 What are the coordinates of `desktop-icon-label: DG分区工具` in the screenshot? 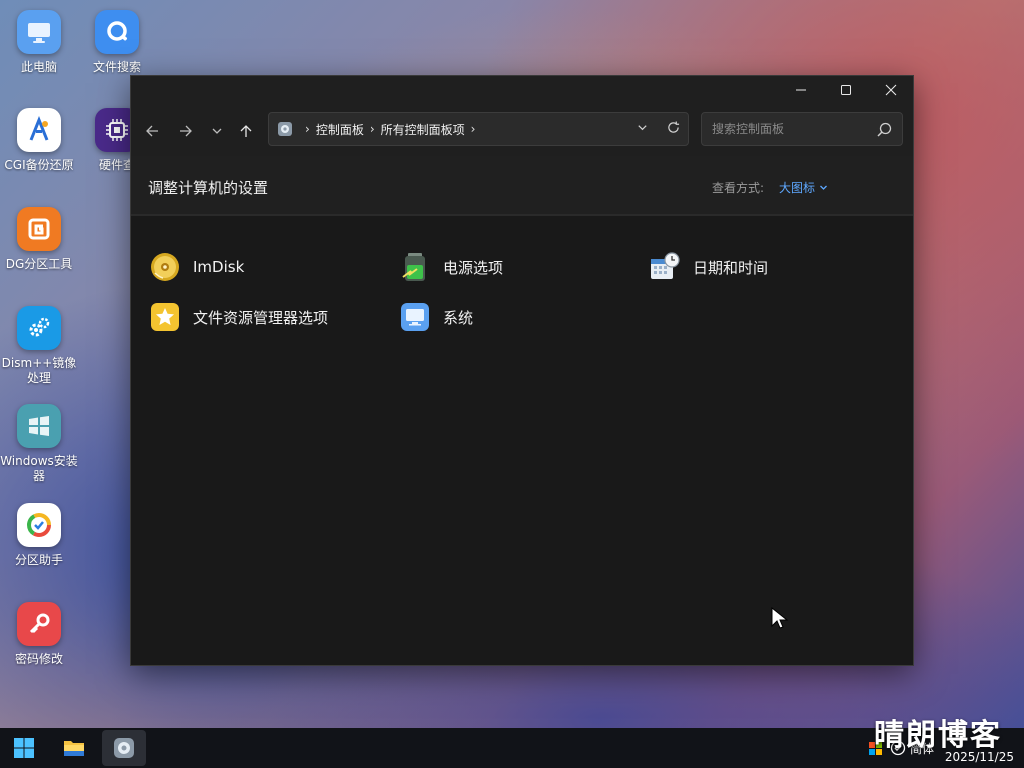 It's located at (39, 264).